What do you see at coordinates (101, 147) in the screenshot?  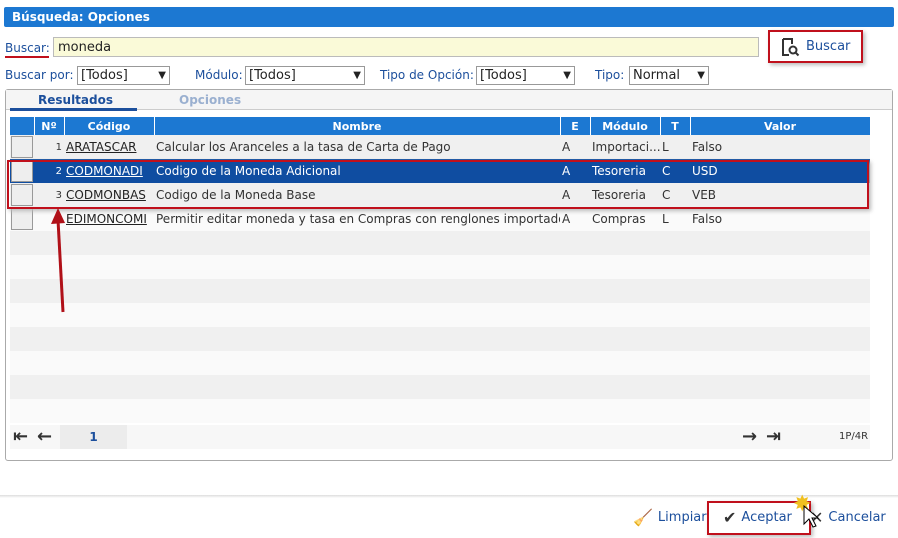 I see `codigo-link: ARATASCAR` at bounding box center [101, 147].